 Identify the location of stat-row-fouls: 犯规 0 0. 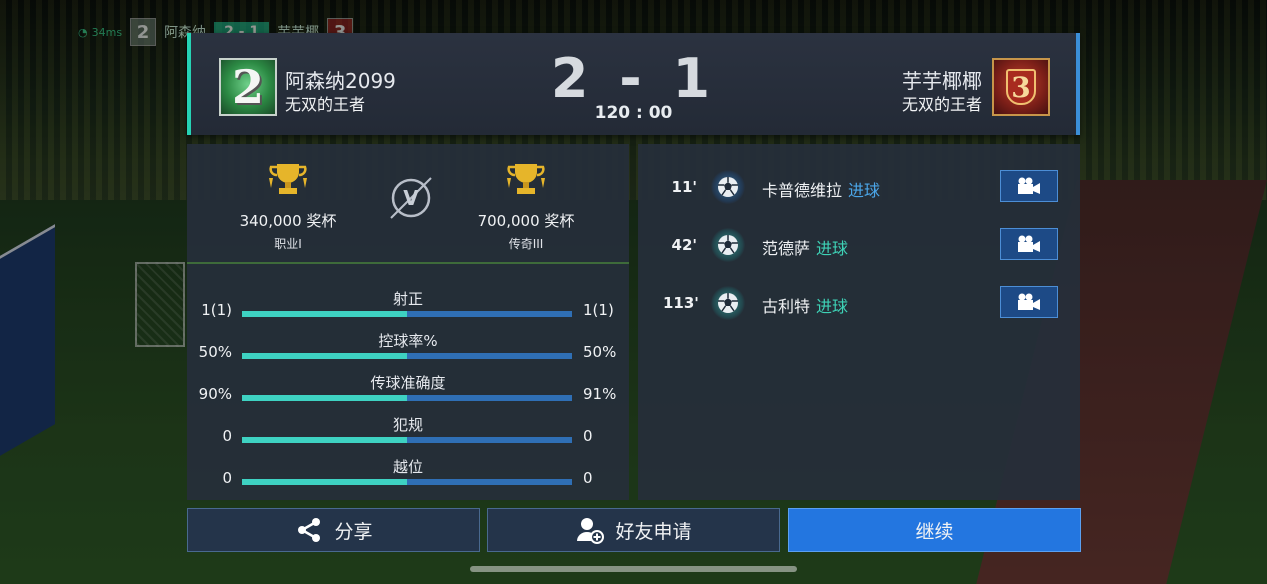
(408, 431).